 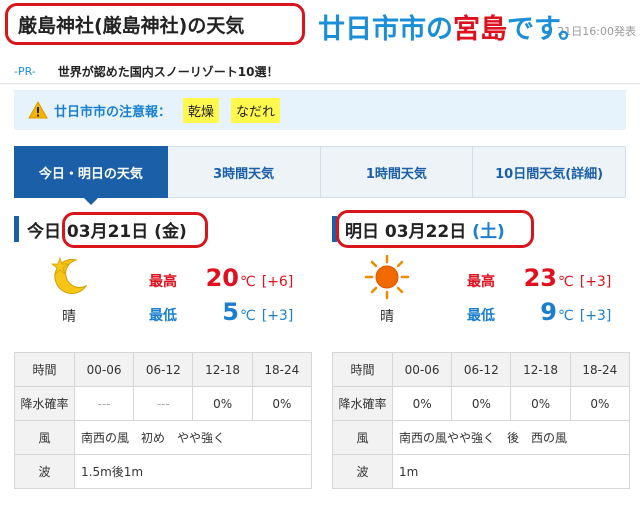 I want to click on pr-link: 世界が認めた国内スノーリゾート10選！, so click(x=168, y=71).